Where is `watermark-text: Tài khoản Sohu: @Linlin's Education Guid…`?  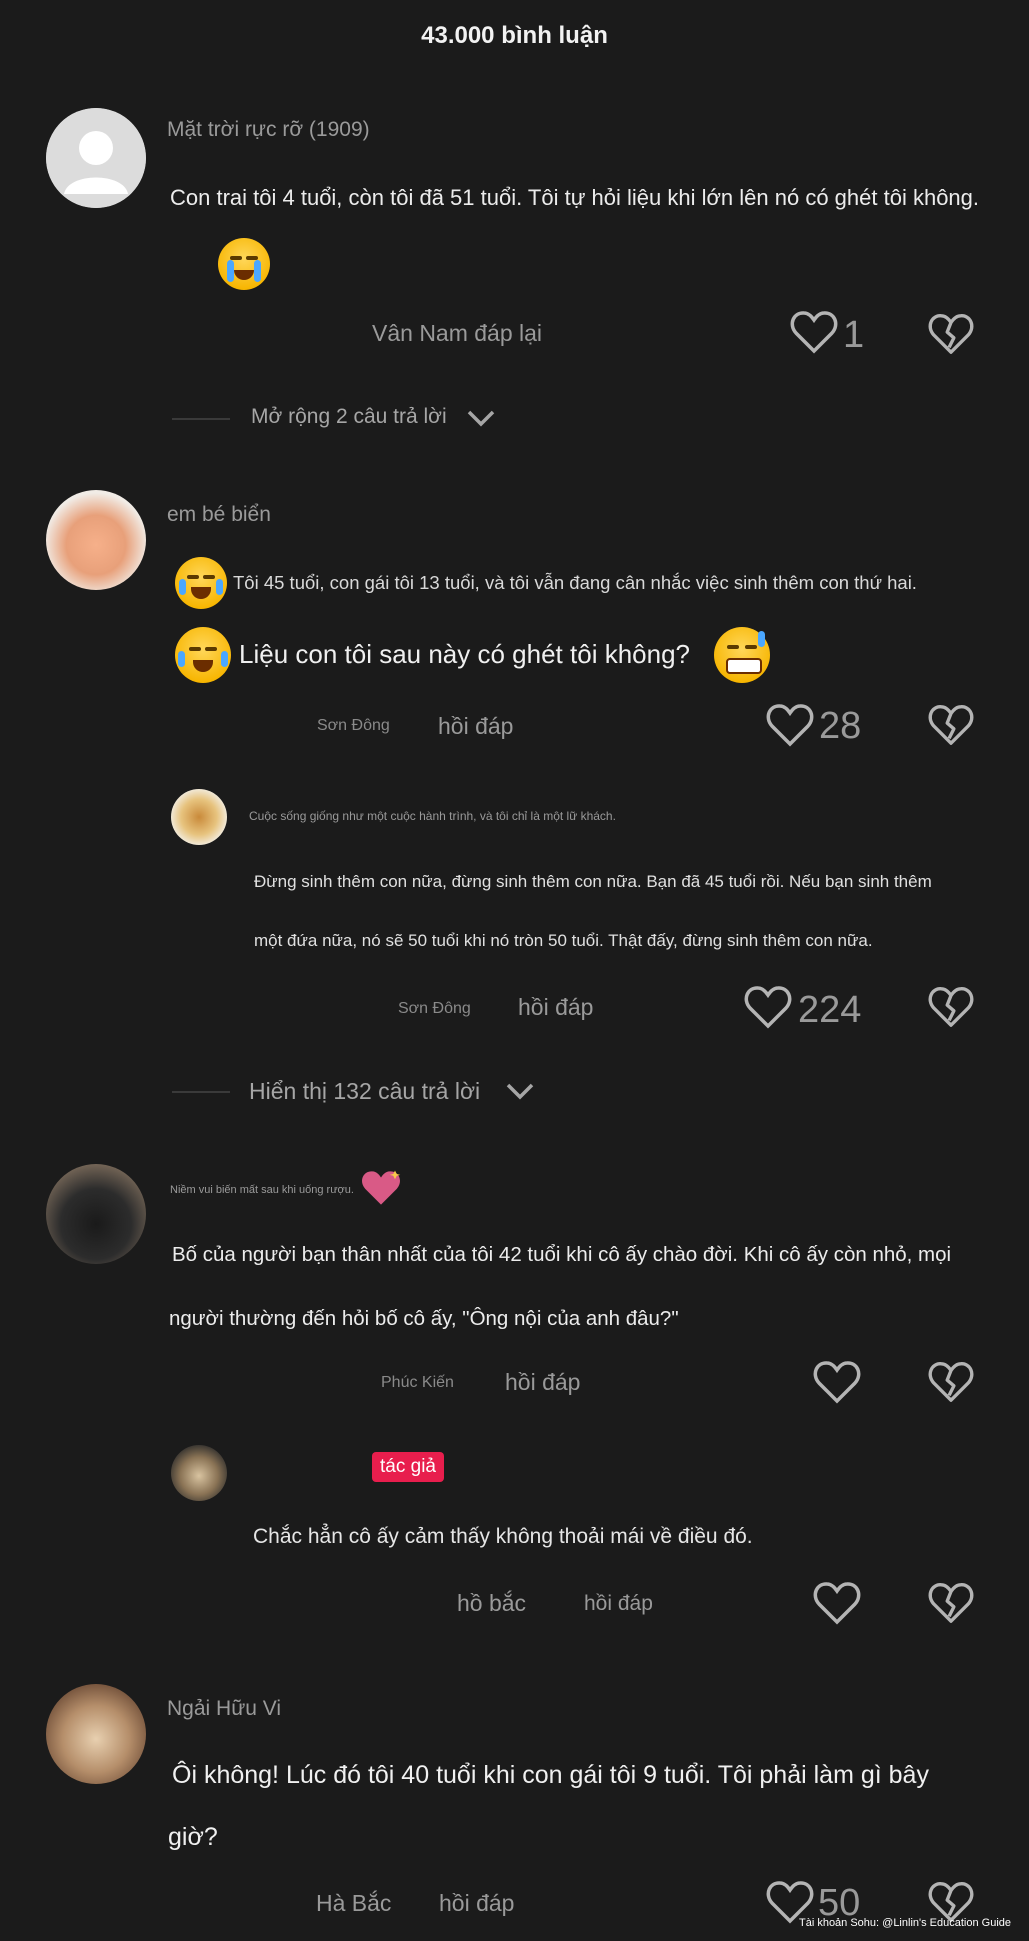 watermark-text: Tài khoản Sohu: @Linlin's Education Guid… is located at coordinates (904, 1923).